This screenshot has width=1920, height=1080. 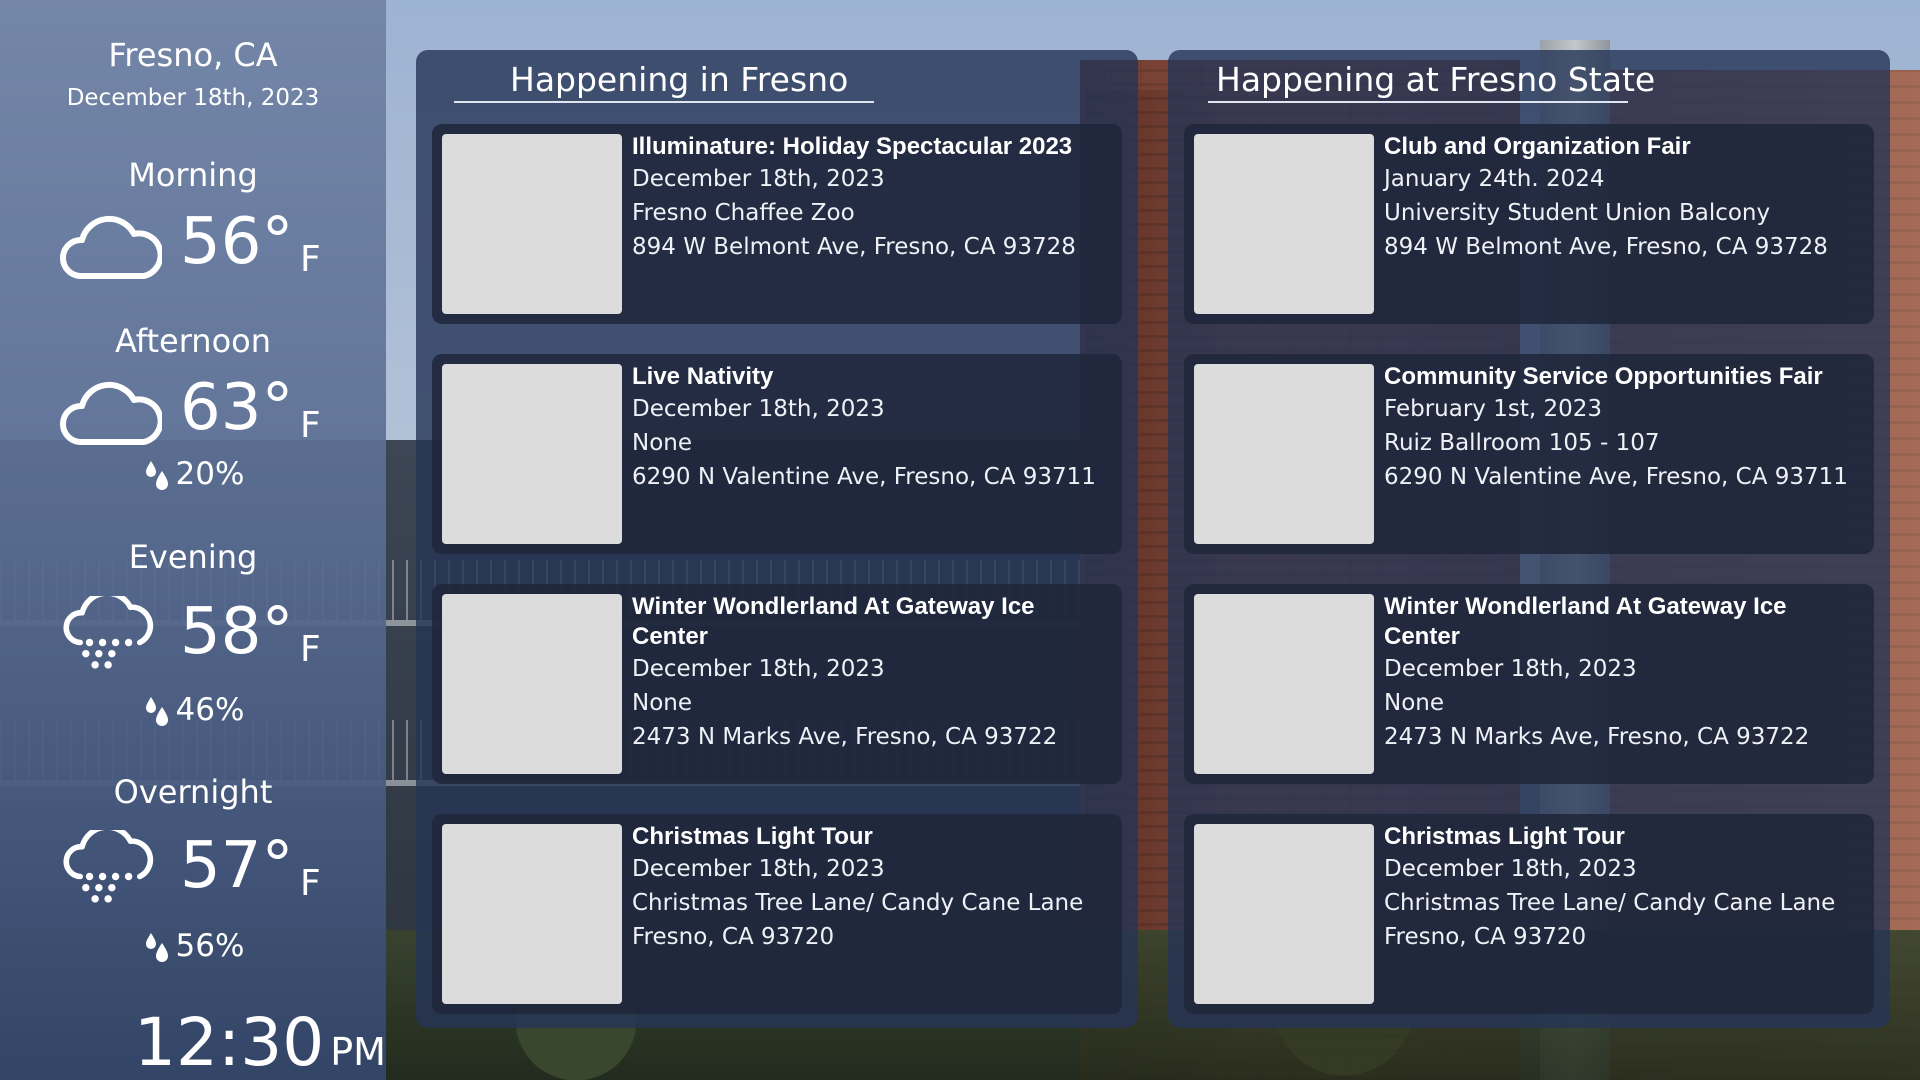 I want to click on event-title: Live Nativity, so click(x=703, y=376).